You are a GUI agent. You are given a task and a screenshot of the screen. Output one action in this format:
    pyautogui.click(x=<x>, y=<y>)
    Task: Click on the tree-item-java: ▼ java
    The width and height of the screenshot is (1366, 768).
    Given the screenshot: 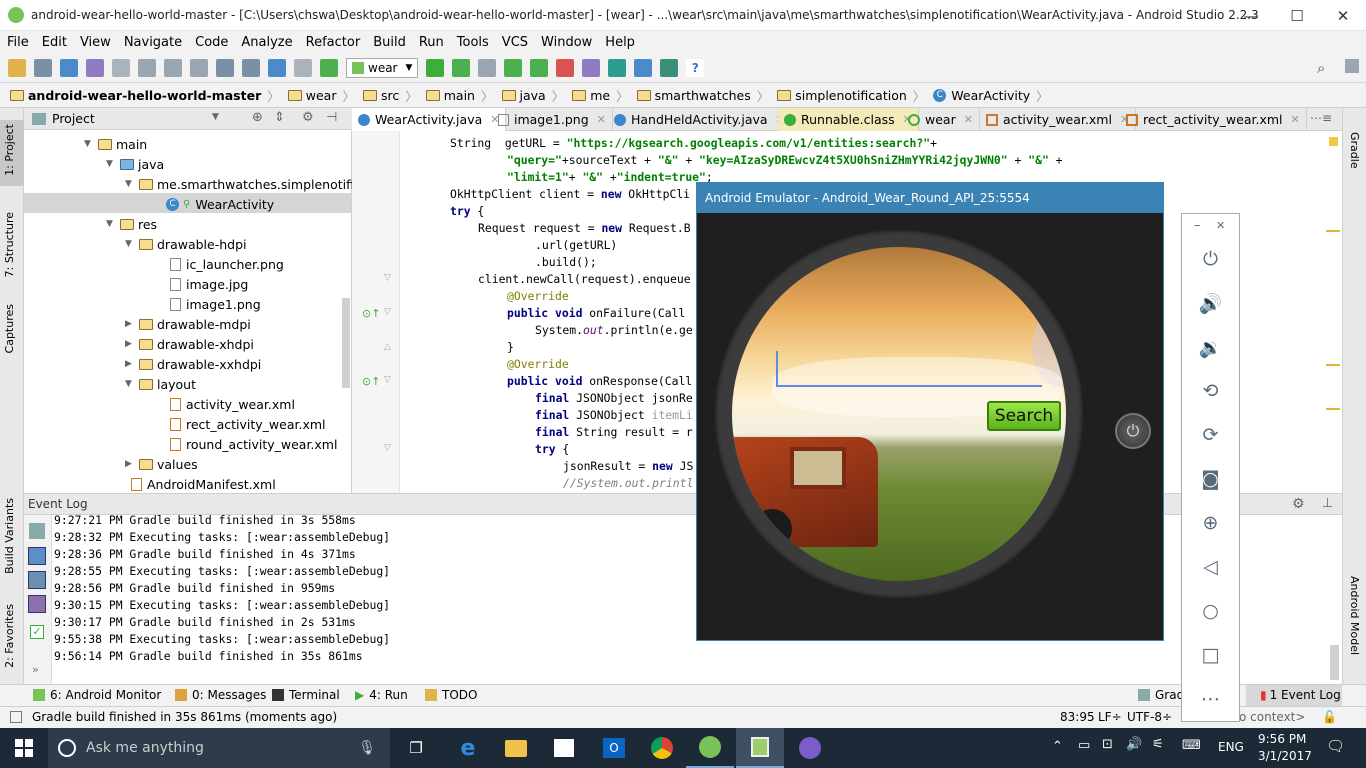 What is the action you would take?
    pyautogui.click(x=135, y=164)
    